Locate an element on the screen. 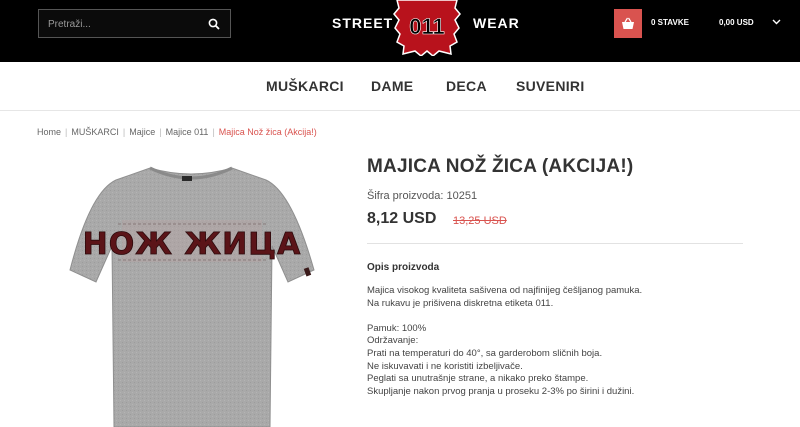 The image size is (800, 427). search-input is located at coordinates (123, 24).